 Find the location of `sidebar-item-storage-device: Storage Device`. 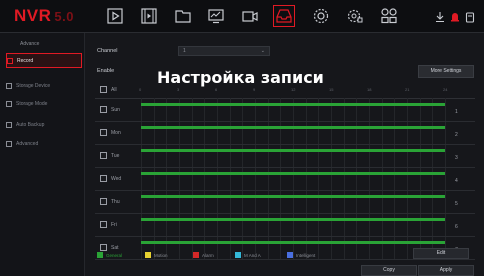

sidebar-item-storage-device: Storage Device is located at coordinates (43, 85).